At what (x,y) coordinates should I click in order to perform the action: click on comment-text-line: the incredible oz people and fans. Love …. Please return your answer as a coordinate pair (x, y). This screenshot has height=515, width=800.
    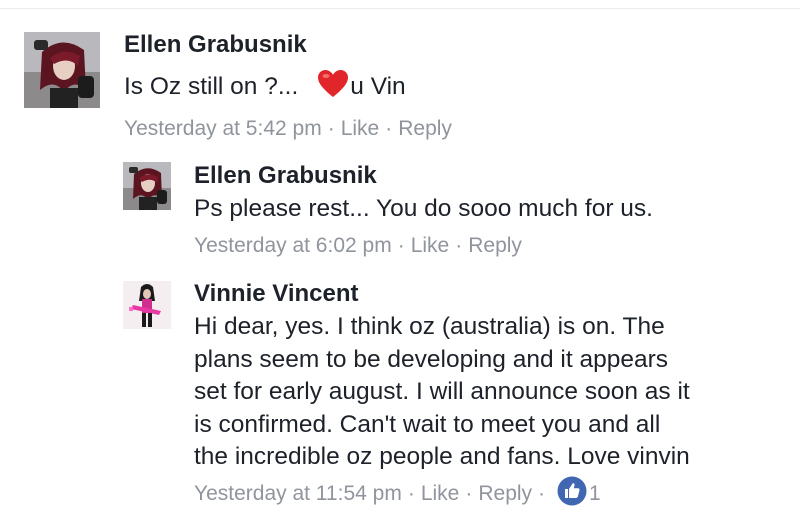
    Looking at the image, I should click on (442, 456).